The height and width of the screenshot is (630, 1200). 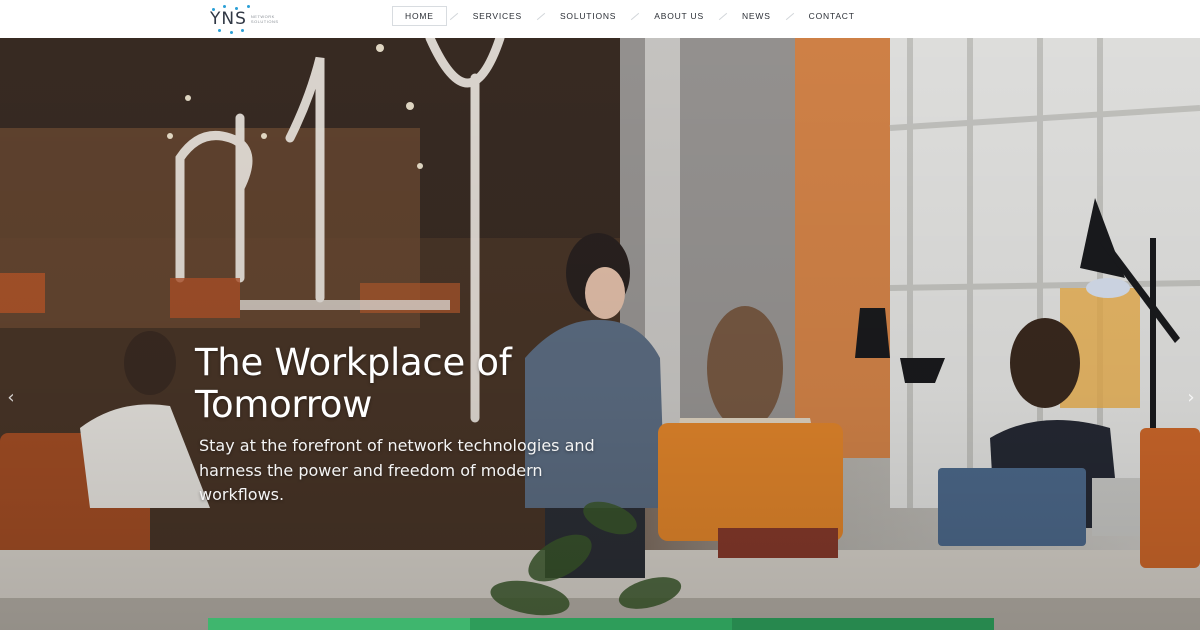 I want to click on chevron-left-icon: ‹, so click(x=11, y=398).